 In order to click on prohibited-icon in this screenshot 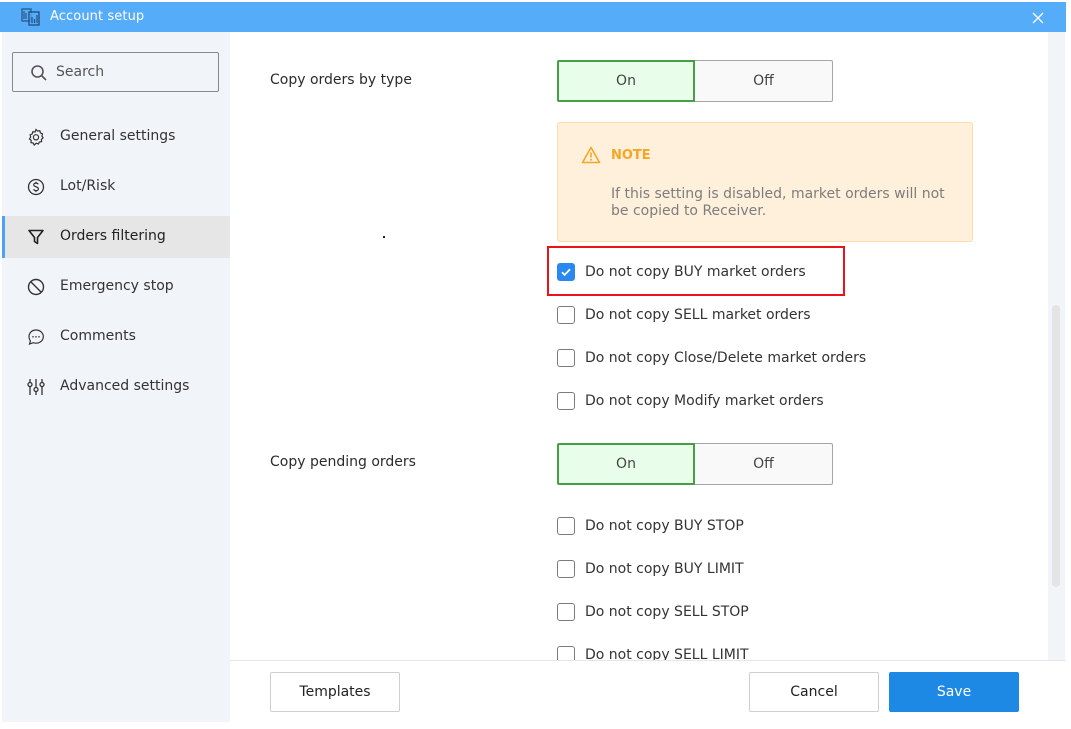, I will do `click(36, 287)`.